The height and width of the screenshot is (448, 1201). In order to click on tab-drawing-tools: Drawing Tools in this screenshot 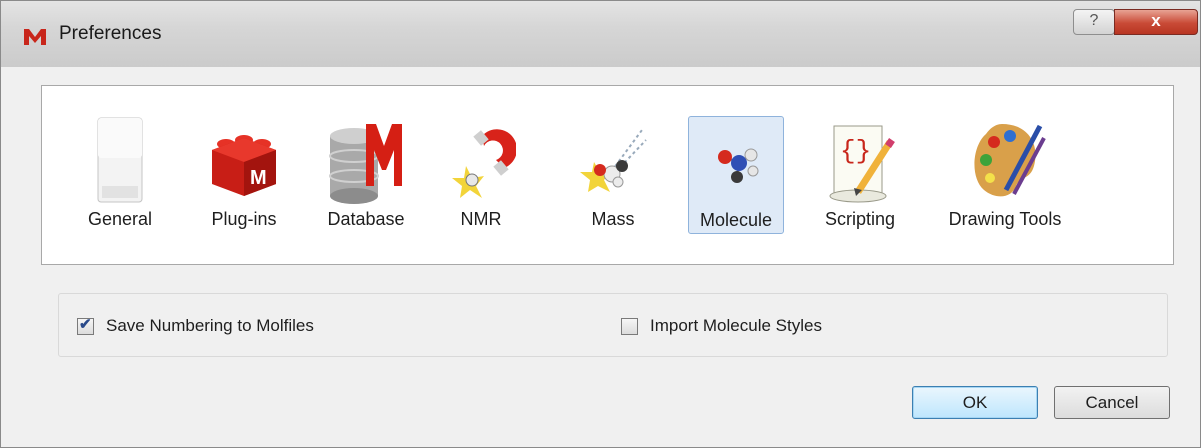, I will do `click(1005, 175)`.